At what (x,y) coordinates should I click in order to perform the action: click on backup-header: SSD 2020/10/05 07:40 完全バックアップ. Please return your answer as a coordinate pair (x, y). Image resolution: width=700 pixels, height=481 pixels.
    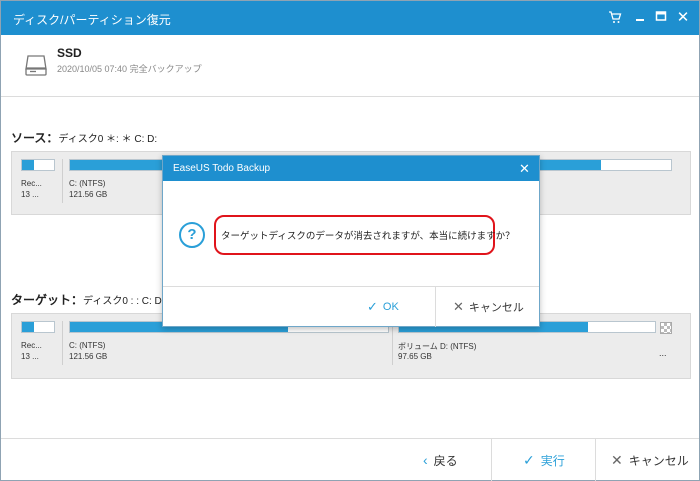
    Looking at the image, I should click on (350, 66).